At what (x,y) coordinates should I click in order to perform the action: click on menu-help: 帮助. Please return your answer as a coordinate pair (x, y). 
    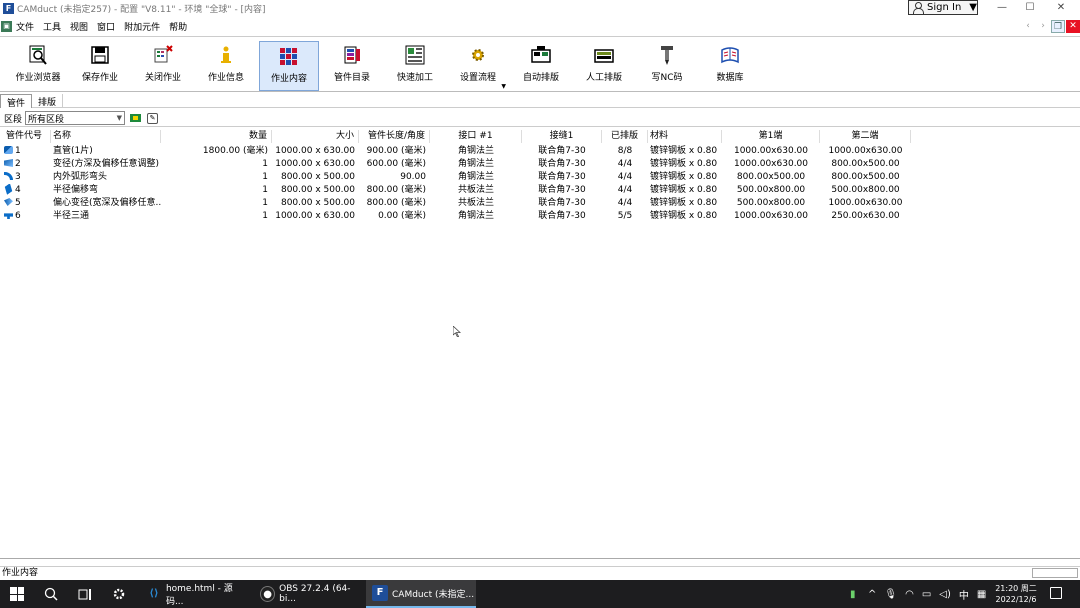
    Looking at the image, I should click on (178, 26).